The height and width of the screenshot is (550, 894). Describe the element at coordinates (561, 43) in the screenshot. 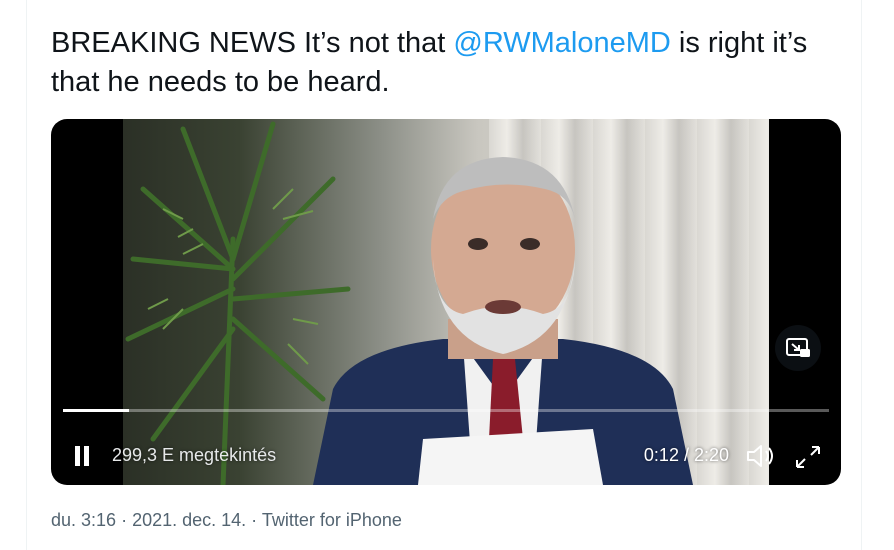

I see `mention-link: @RWMaloneMD` at that location.